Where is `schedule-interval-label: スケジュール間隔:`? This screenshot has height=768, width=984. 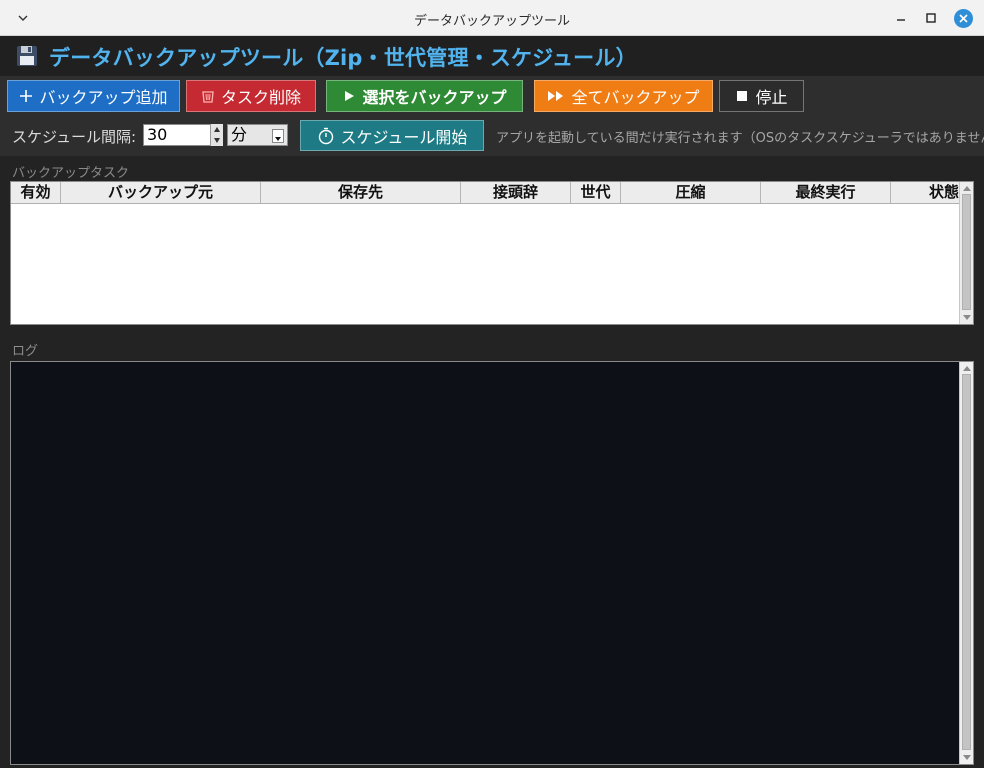 schedule-interval-label: スケジュール間隔: is located at coordinates (74, 137).